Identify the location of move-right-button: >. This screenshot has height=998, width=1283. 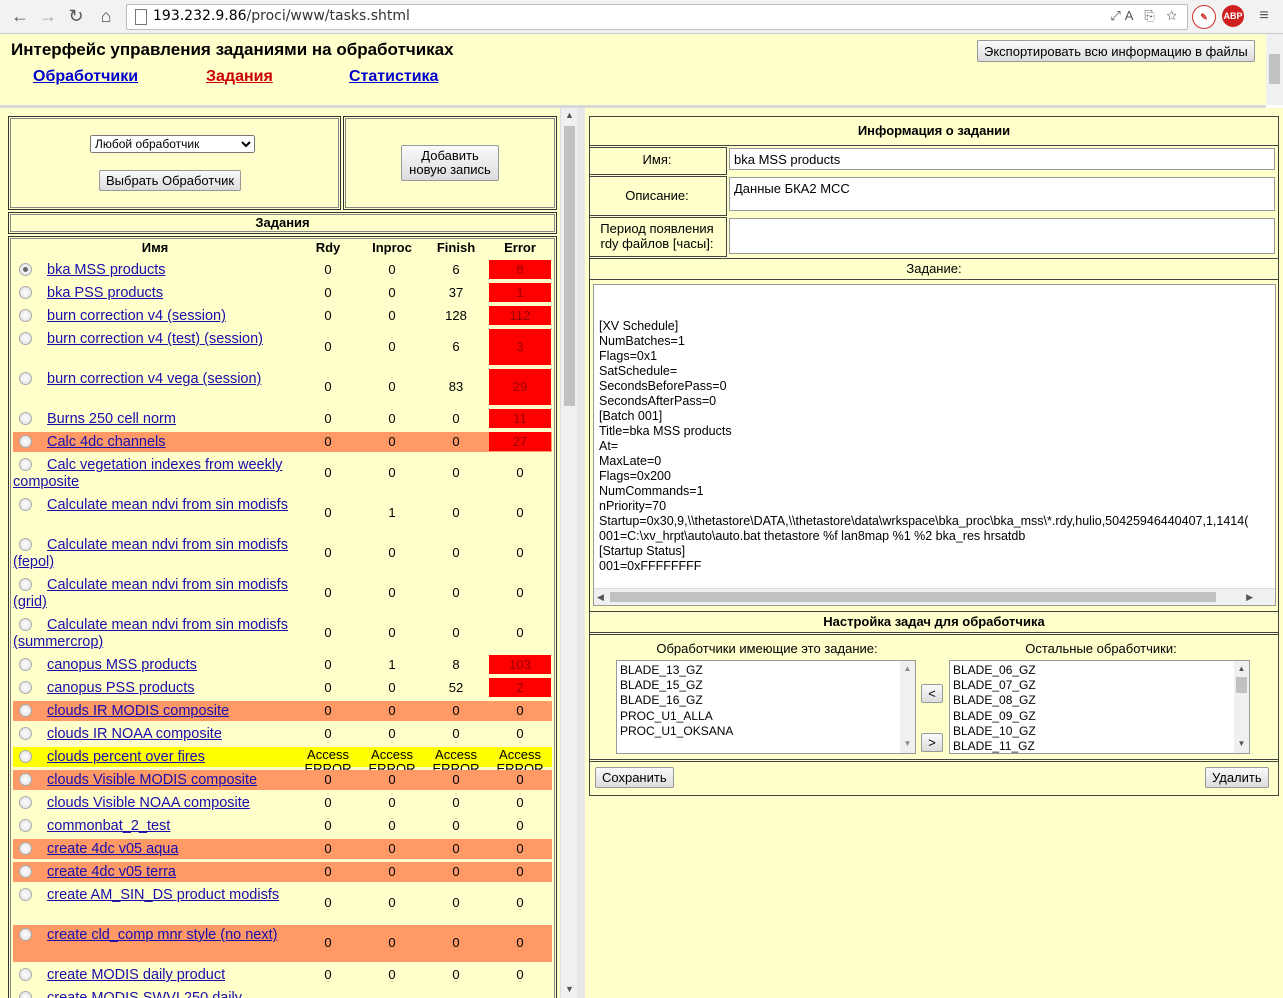
(932, 742).